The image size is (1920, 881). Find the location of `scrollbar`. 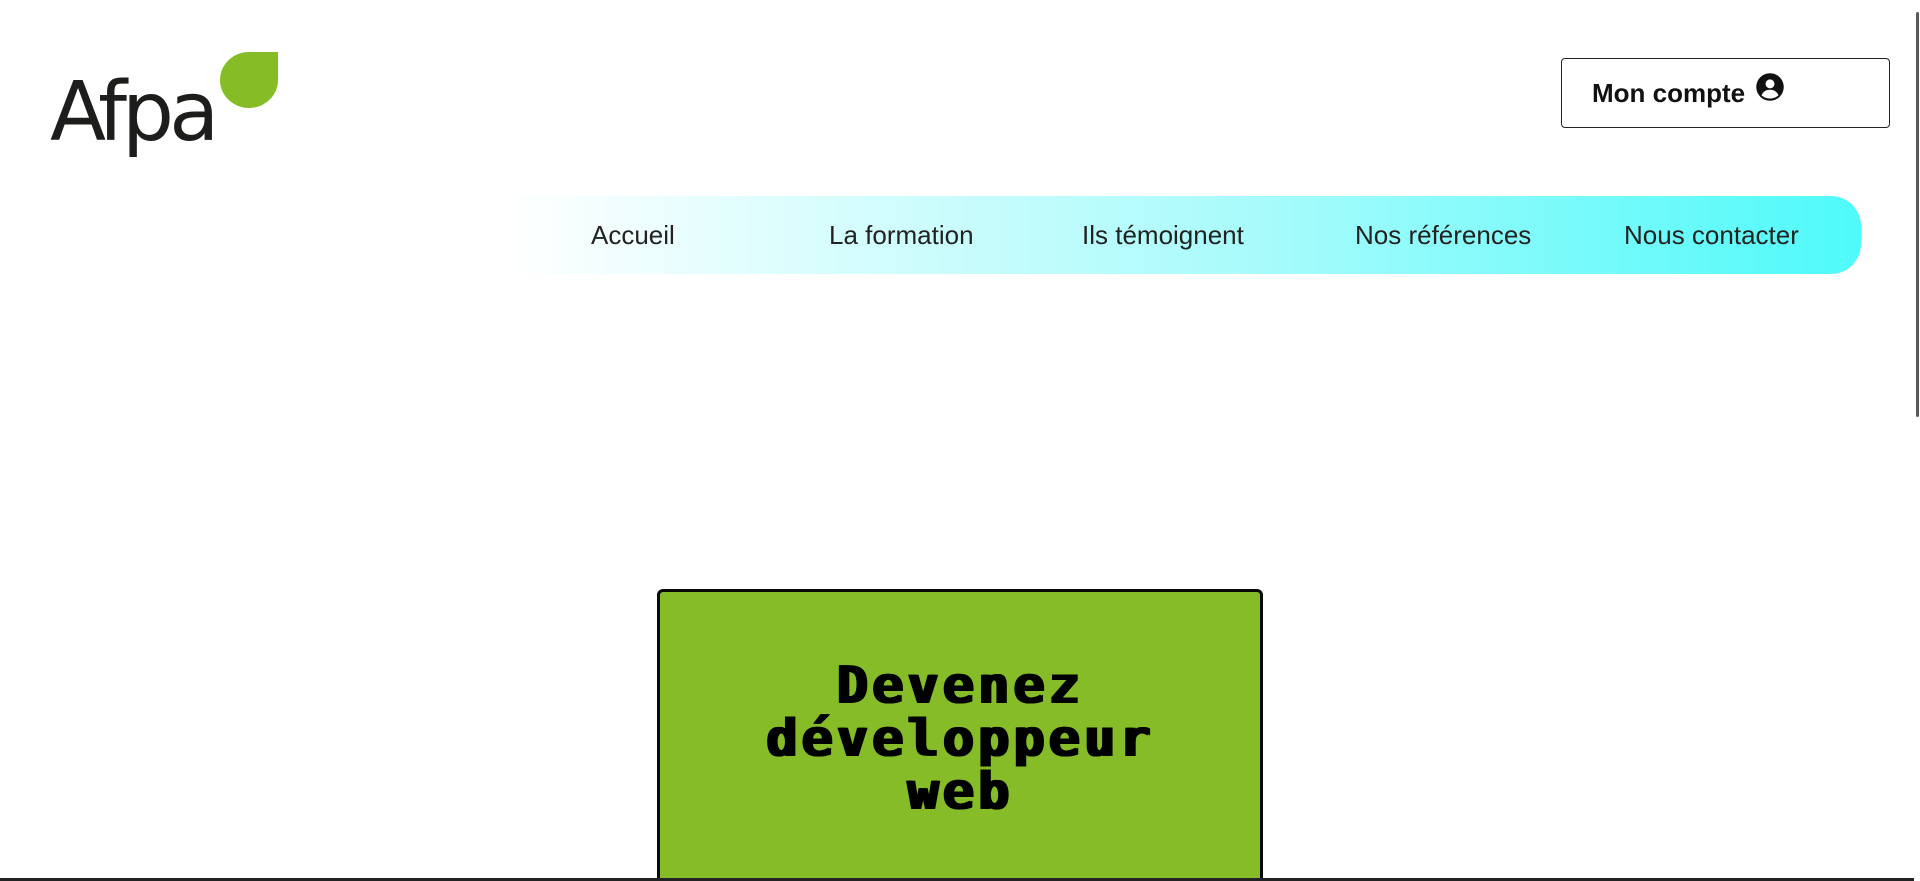

scrollbar is located at coordinates (1917, 440).